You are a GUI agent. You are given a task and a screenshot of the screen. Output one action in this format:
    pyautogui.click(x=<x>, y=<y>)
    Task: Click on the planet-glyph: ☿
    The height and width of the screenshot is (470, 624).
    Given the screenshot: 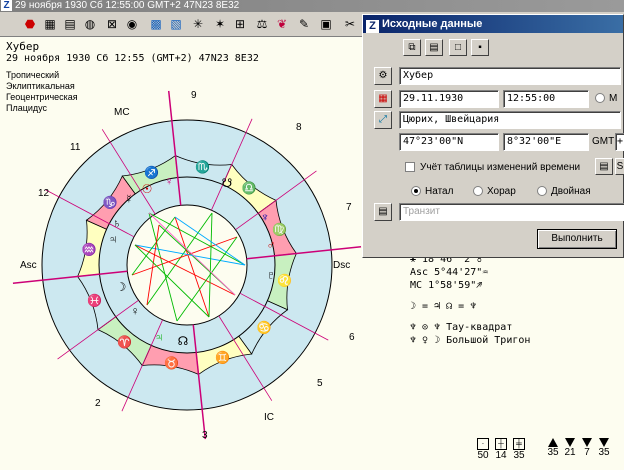 What is the action you would take?
    pyautogui.click(x=129, y=199)
    